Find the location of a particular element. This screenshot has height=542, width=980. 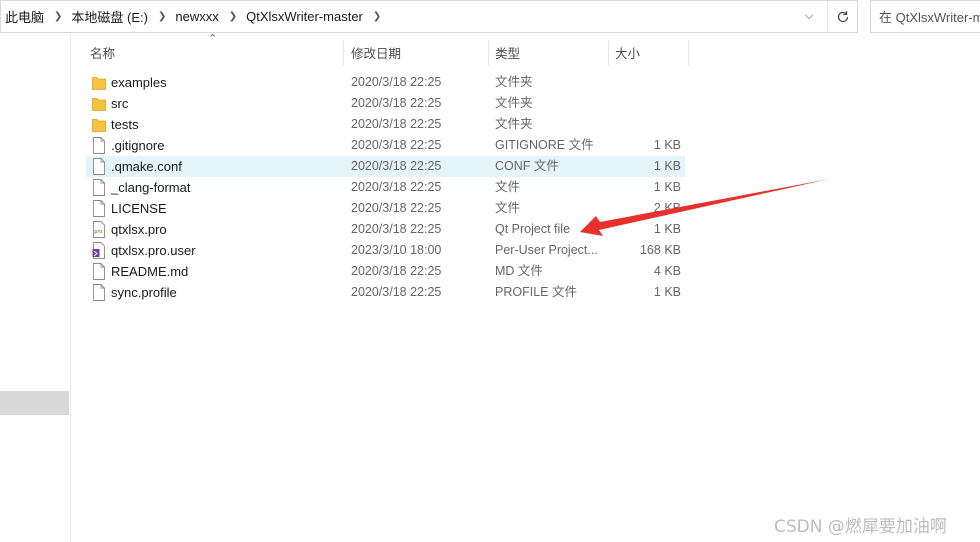

svg-text: pro is located at coordinates (98, 232).